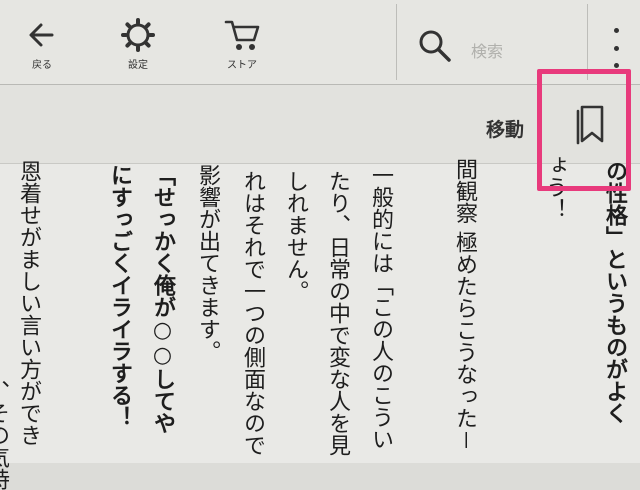 The width and height of the screenshot is (640, 490). What do you see at coordinates (242, 35) in the screenshot?
I see `cart-icon` at bounding box center [242, 35].